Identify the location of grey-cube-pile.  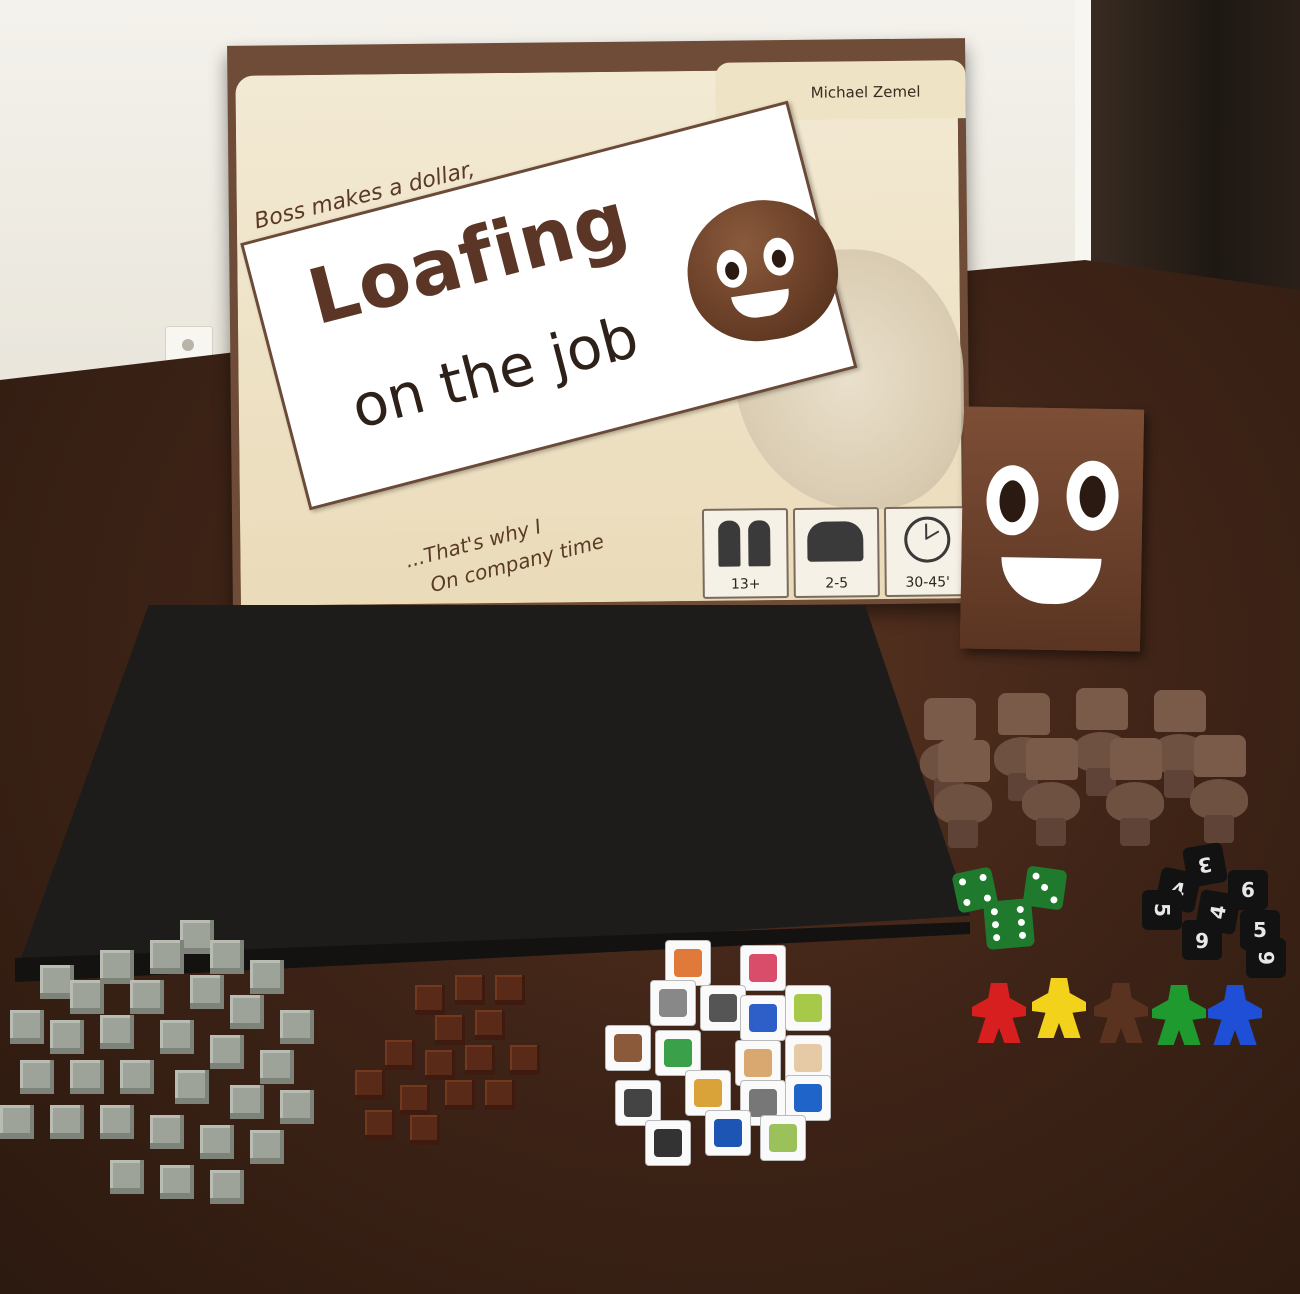
(170, 1070).